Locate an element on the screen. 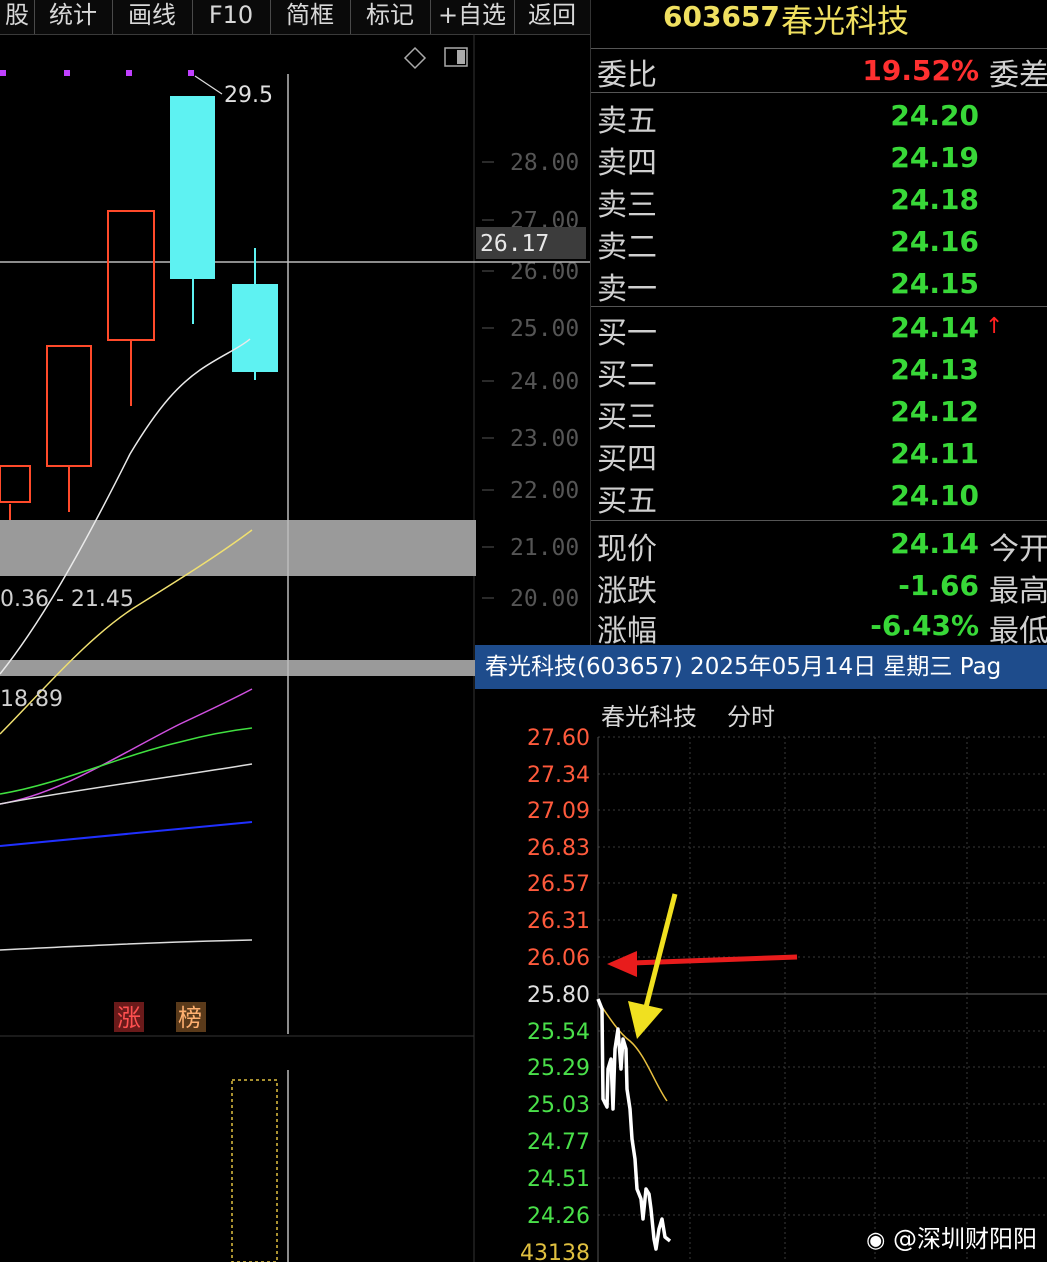  sell-level-label: 卖一 is located at coordinates (627, 289).